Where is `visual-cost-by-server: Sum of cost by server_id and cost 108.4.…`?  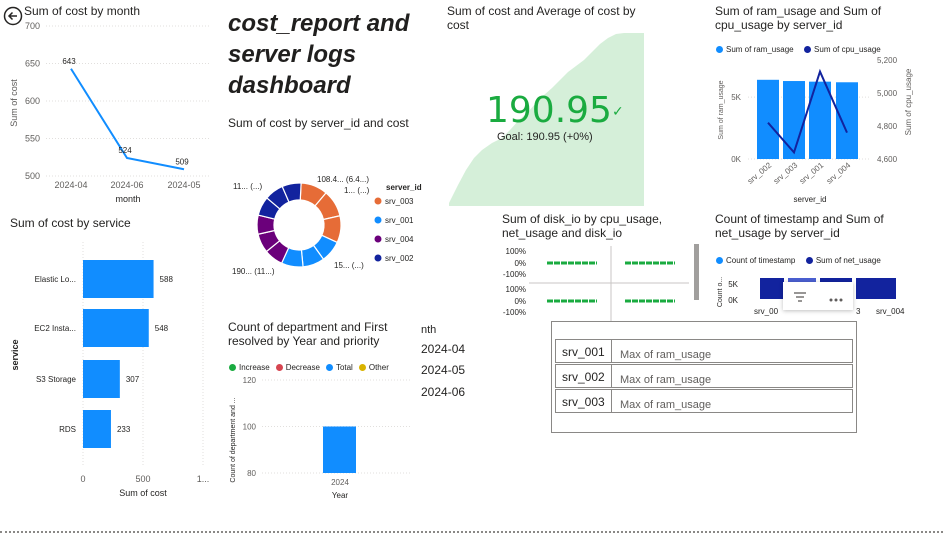
visual-cost-by-server: Sum of cost by server_id and cost 108.4.… is located at coordinates (326, 199).